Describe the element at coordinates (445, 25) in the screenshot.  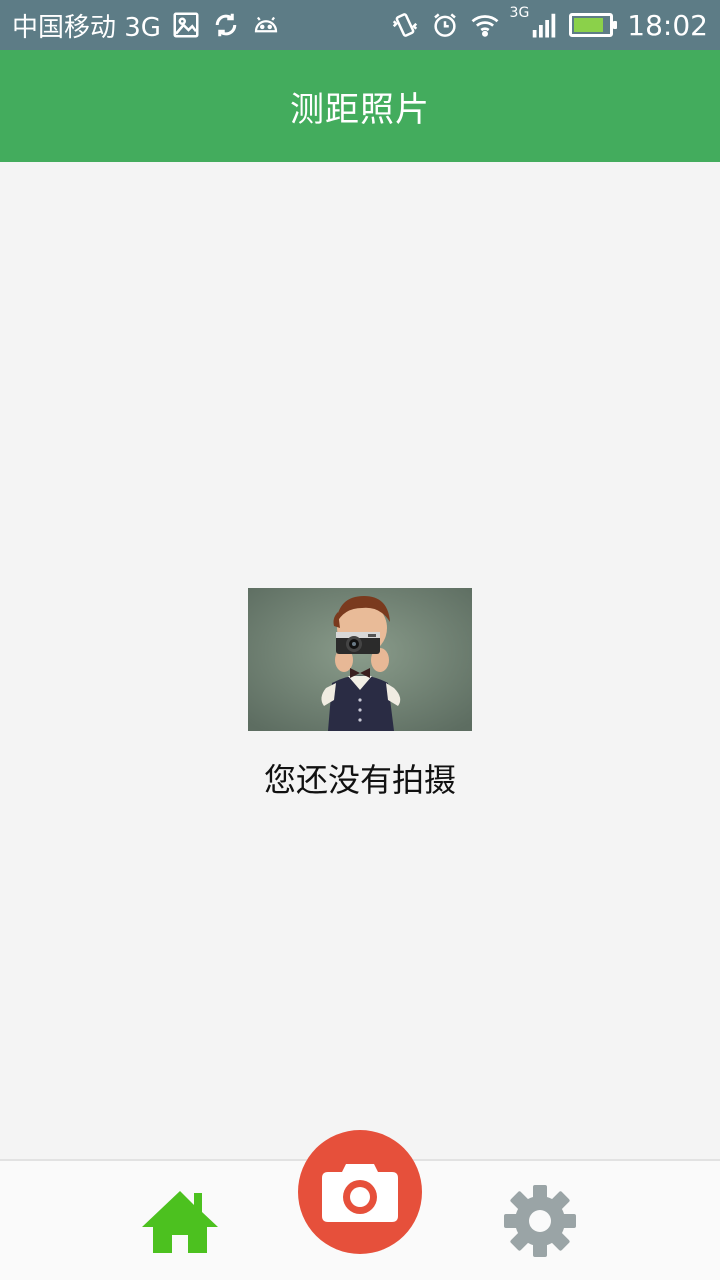
I see `alarm-icon` at that location.